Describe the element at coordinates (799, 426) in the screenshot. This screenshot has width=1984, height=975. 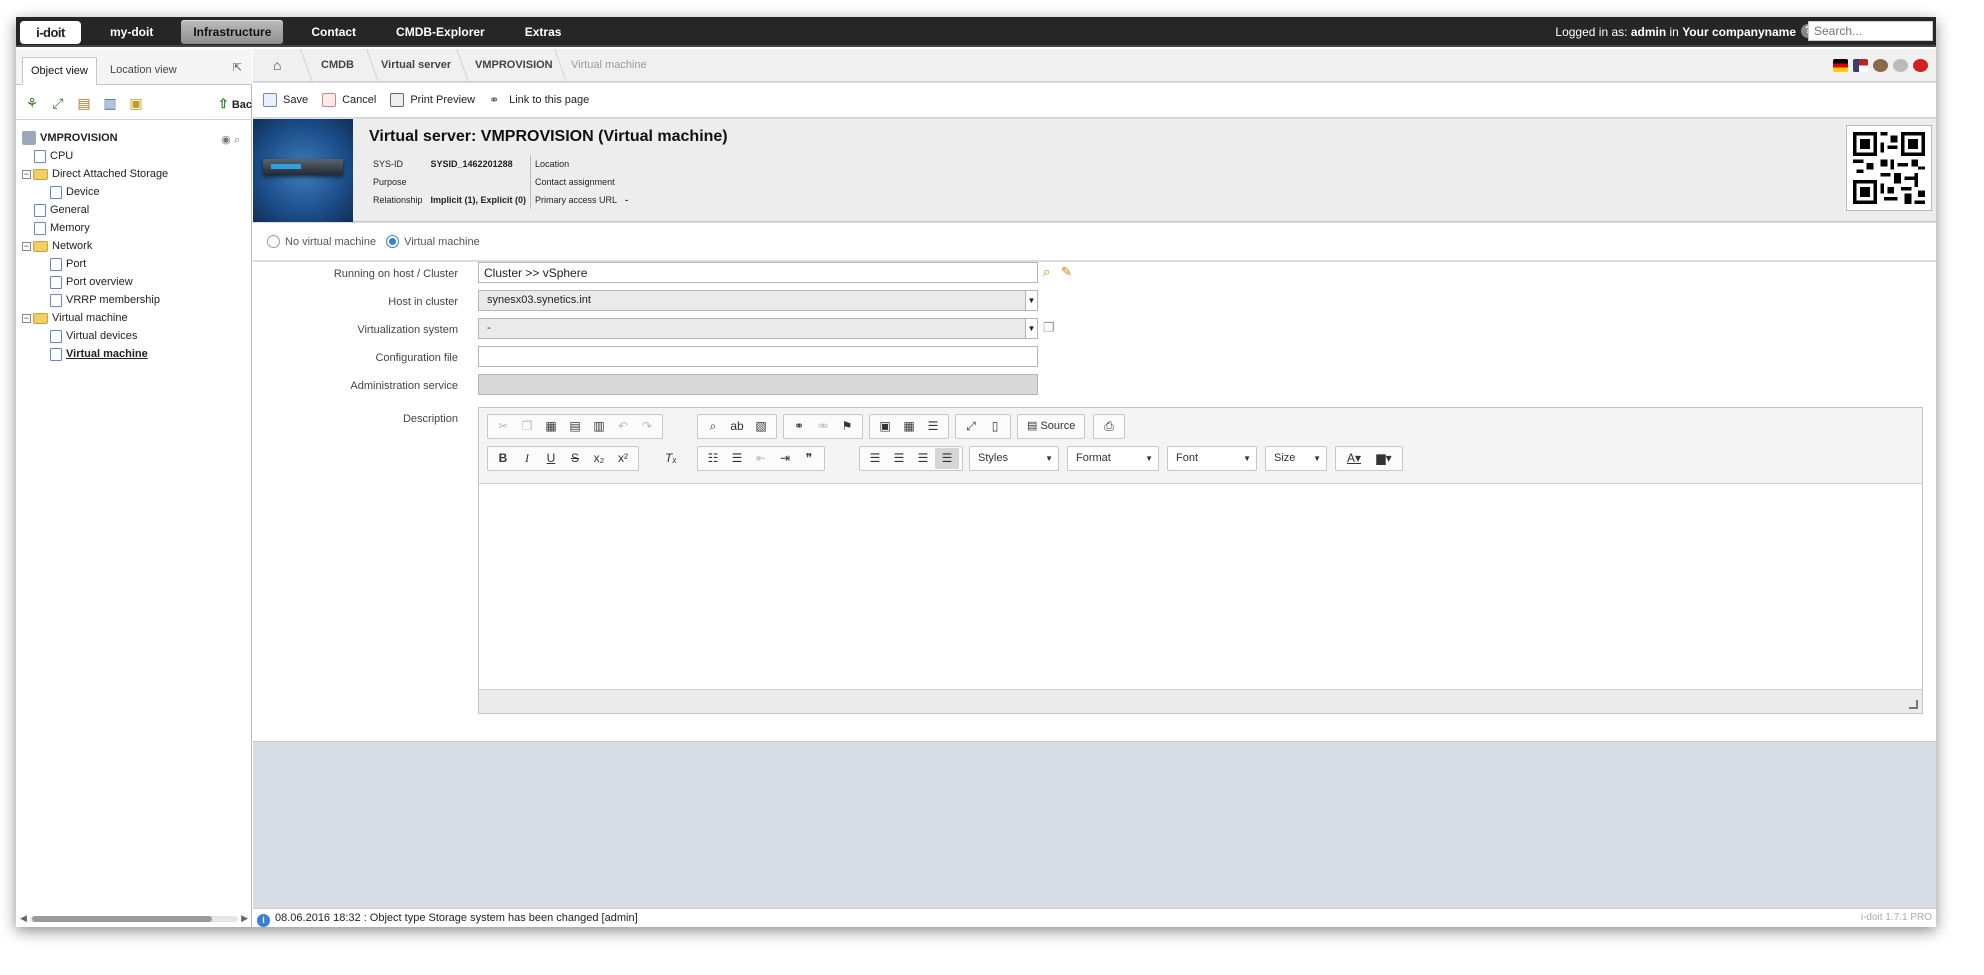
I see `link-icon: ⚭` at that location.